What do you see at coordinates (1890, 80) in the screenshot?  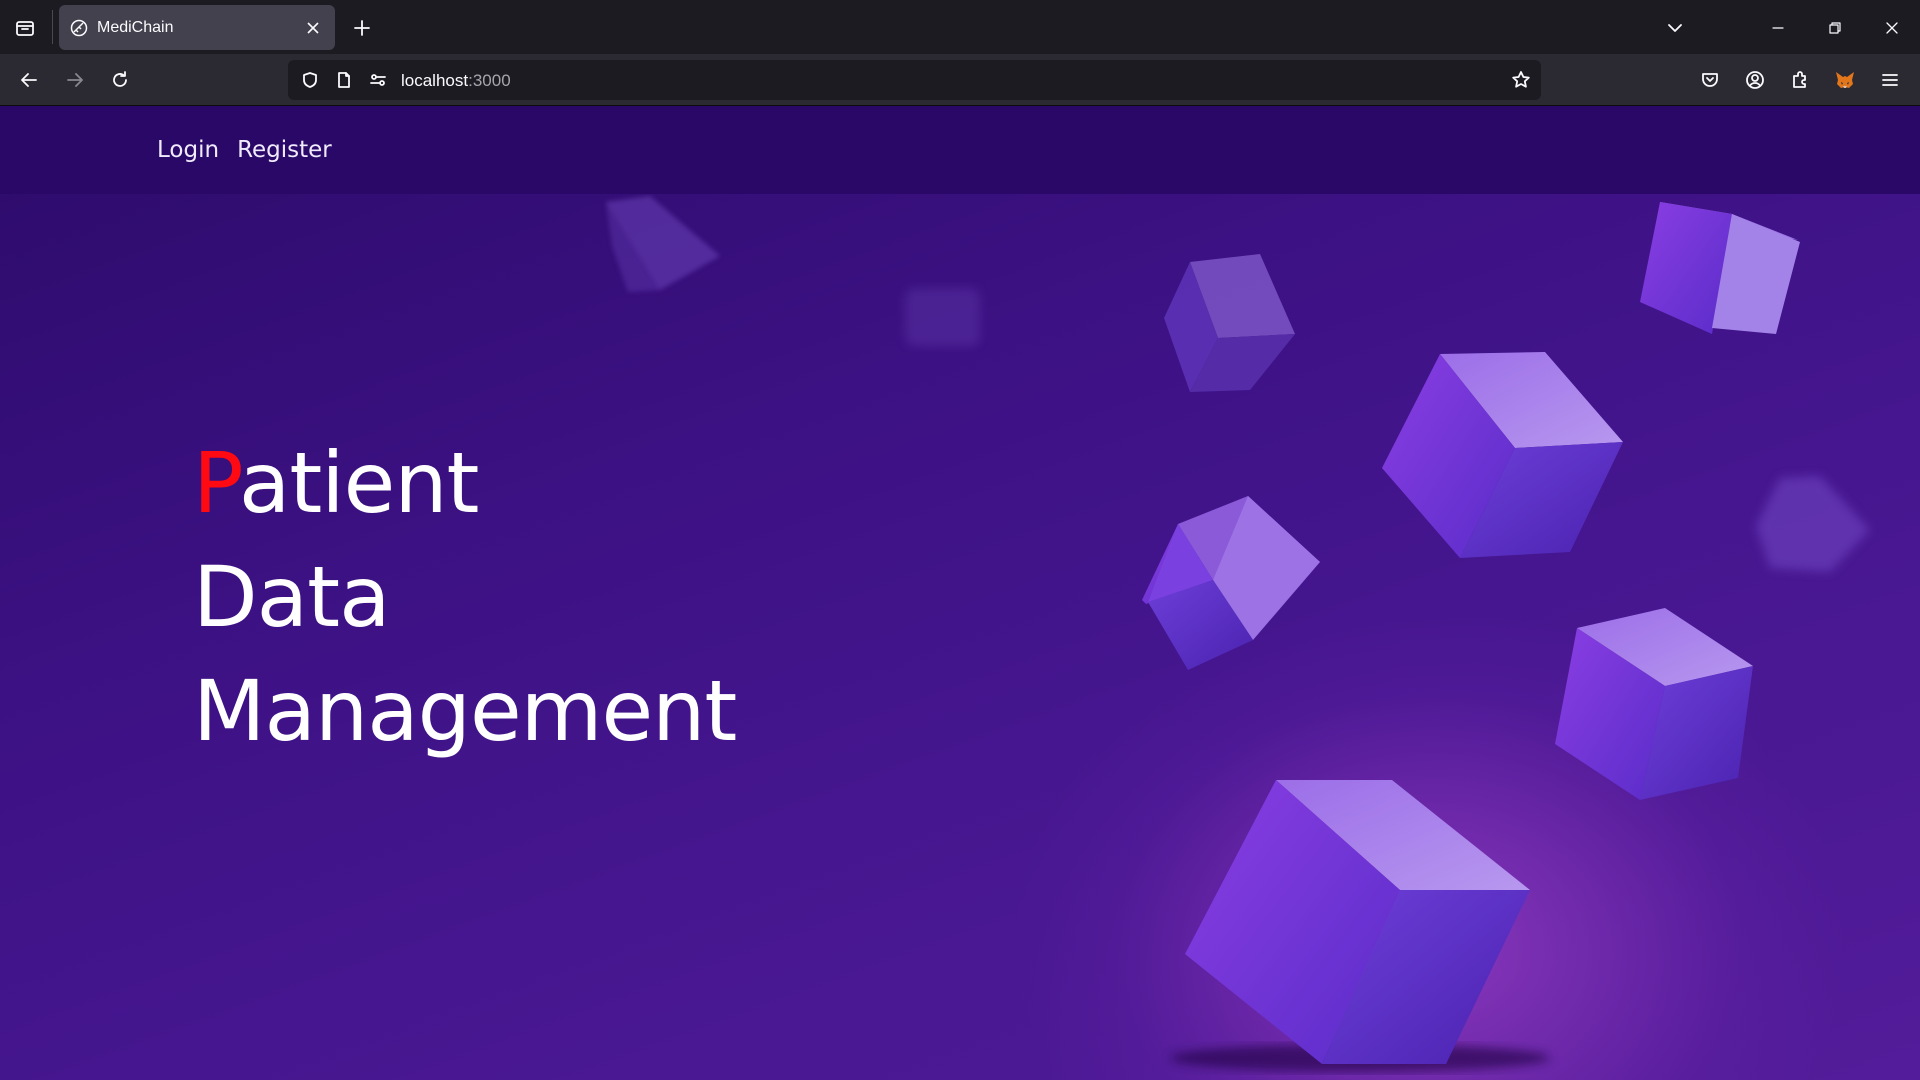 I see `menu-icon` at bounding box center [1890, 80].